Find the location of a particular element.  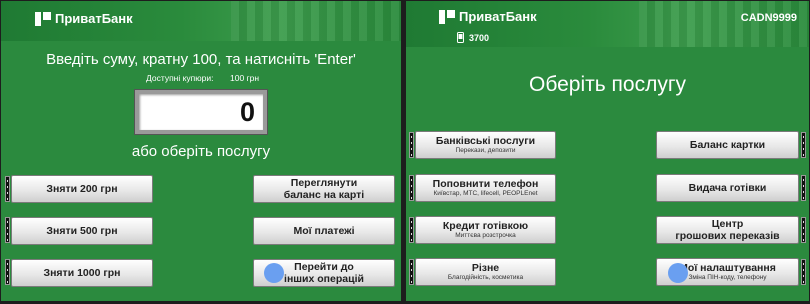

button-label: Баланс картки is located at coordinates (727, 145).